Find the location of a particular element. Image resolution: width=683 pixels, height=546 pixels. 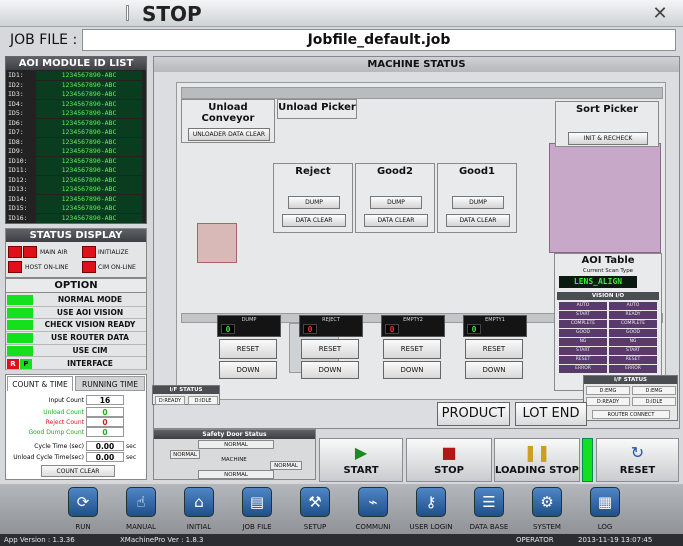

toolbar-run-button: ⟳ RUN is located at coordinates (83, 509).